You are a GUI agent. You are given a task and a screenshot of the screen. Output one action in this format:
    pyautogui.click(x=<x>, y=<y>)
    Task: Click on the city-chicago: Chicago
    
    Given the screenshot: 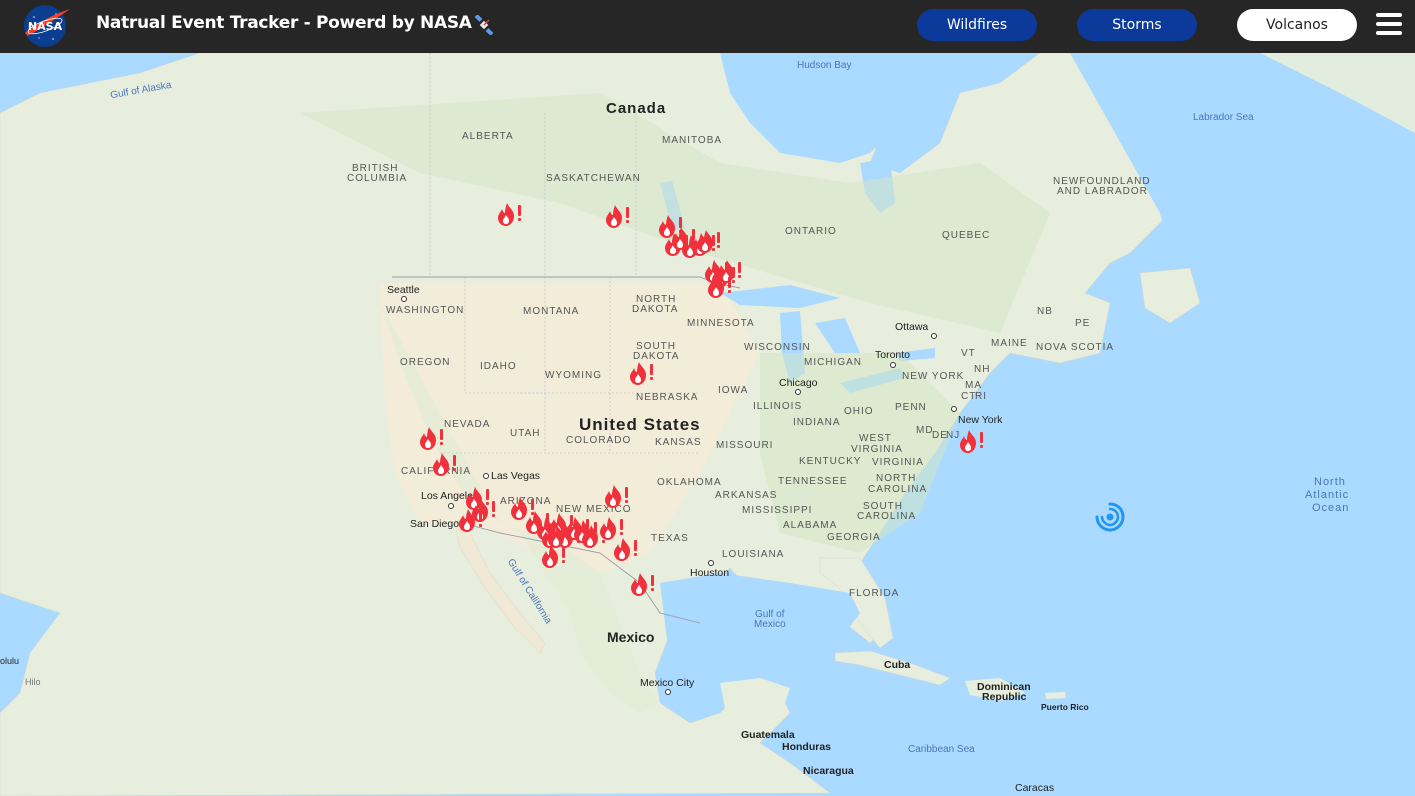 What is the action you would take?
    pyautogui.click(x=798, y=383)
    